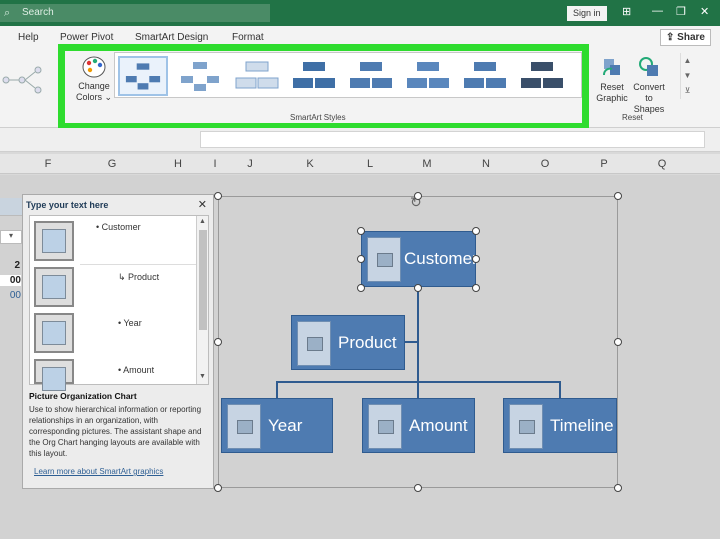 This screenshot has height=539, width=720. Describe the element at coordinates (323, 87) in the screenshot. I see `highlight-box` at that location.